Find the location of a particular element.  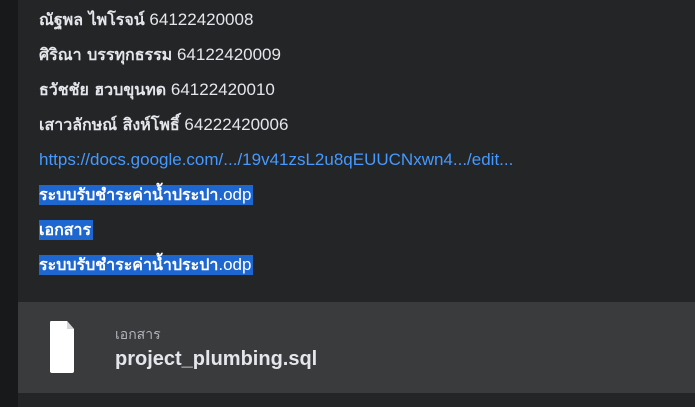

selected-text: เอกสาร is located at coordinates (66, 230).